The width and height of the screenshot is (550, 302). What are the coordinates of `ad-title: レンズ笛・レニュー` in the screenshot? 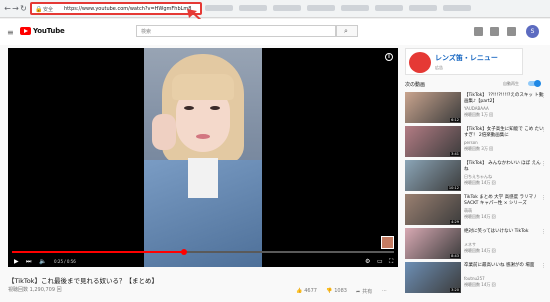 It's located at (466, 58).